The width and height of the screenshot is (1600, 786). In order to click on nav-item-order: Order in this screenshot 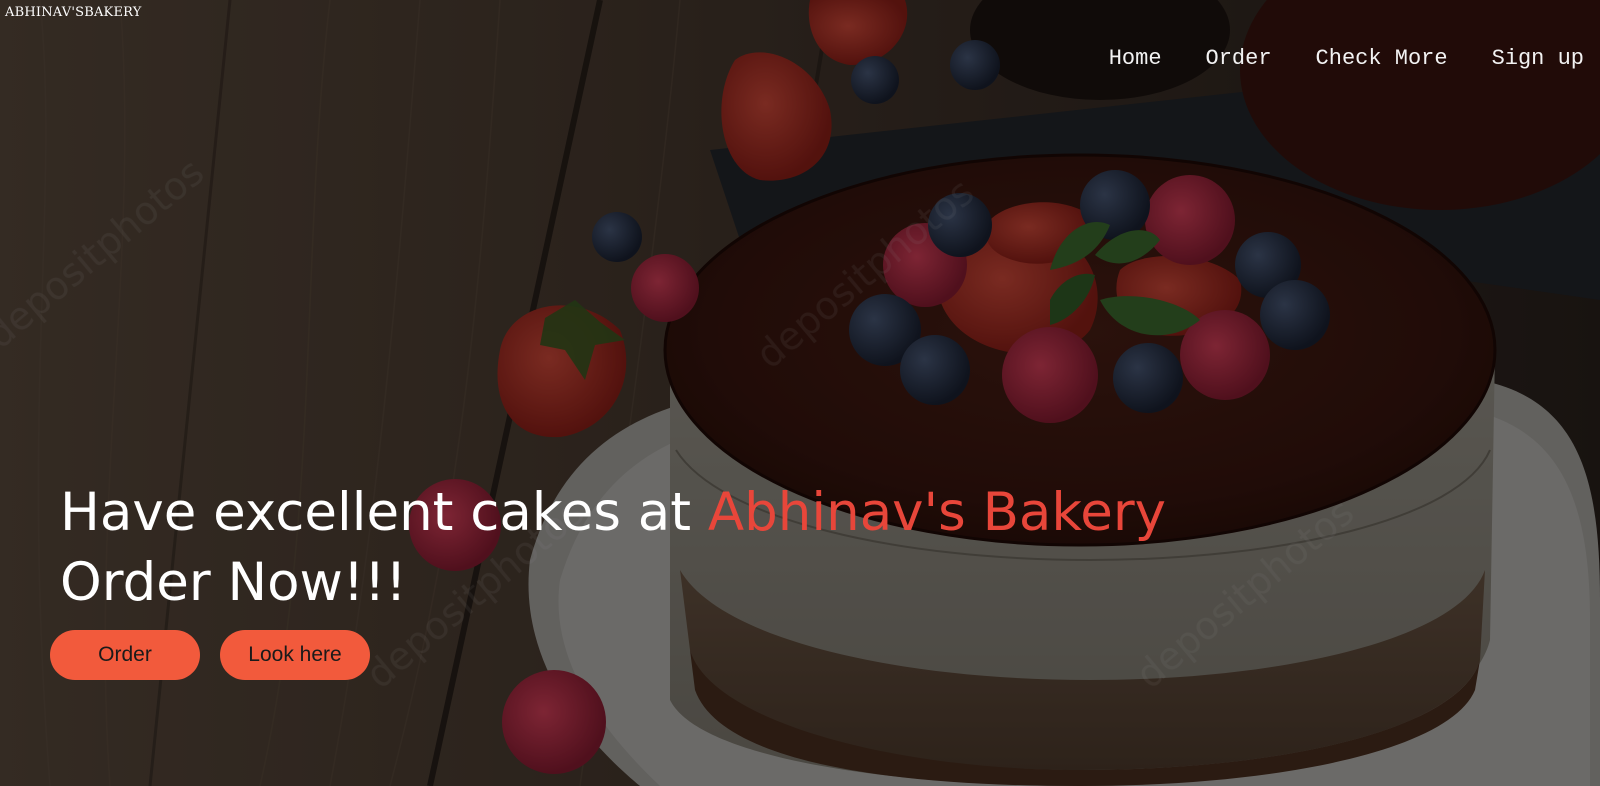, I will do `click(1239, 58)`.